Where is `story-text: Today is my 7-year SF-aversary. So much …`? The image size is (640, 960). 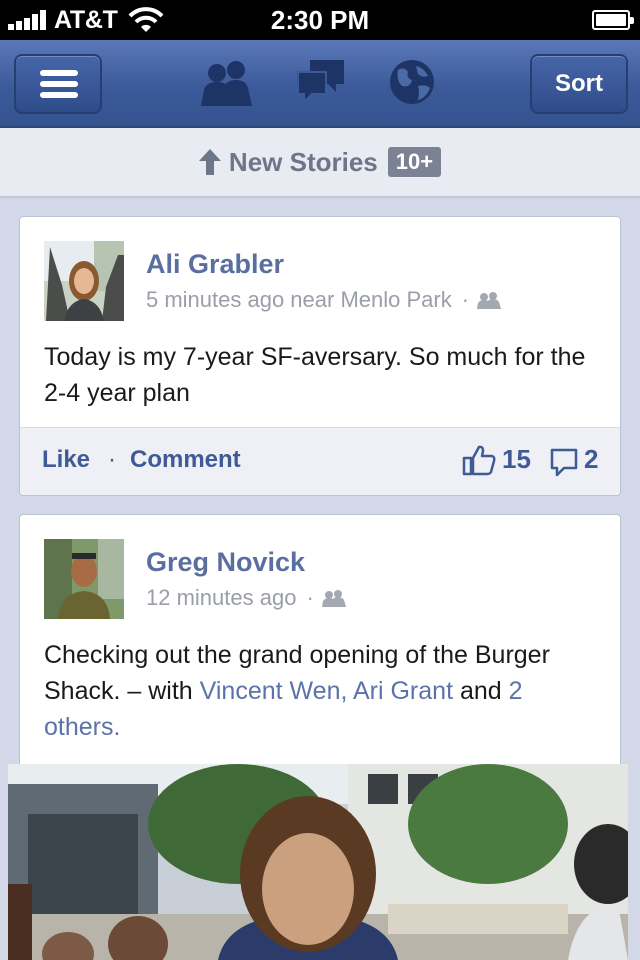
story-text: Today is my 7-year SF-aversary. So much … is located at coordinates (315, 375).